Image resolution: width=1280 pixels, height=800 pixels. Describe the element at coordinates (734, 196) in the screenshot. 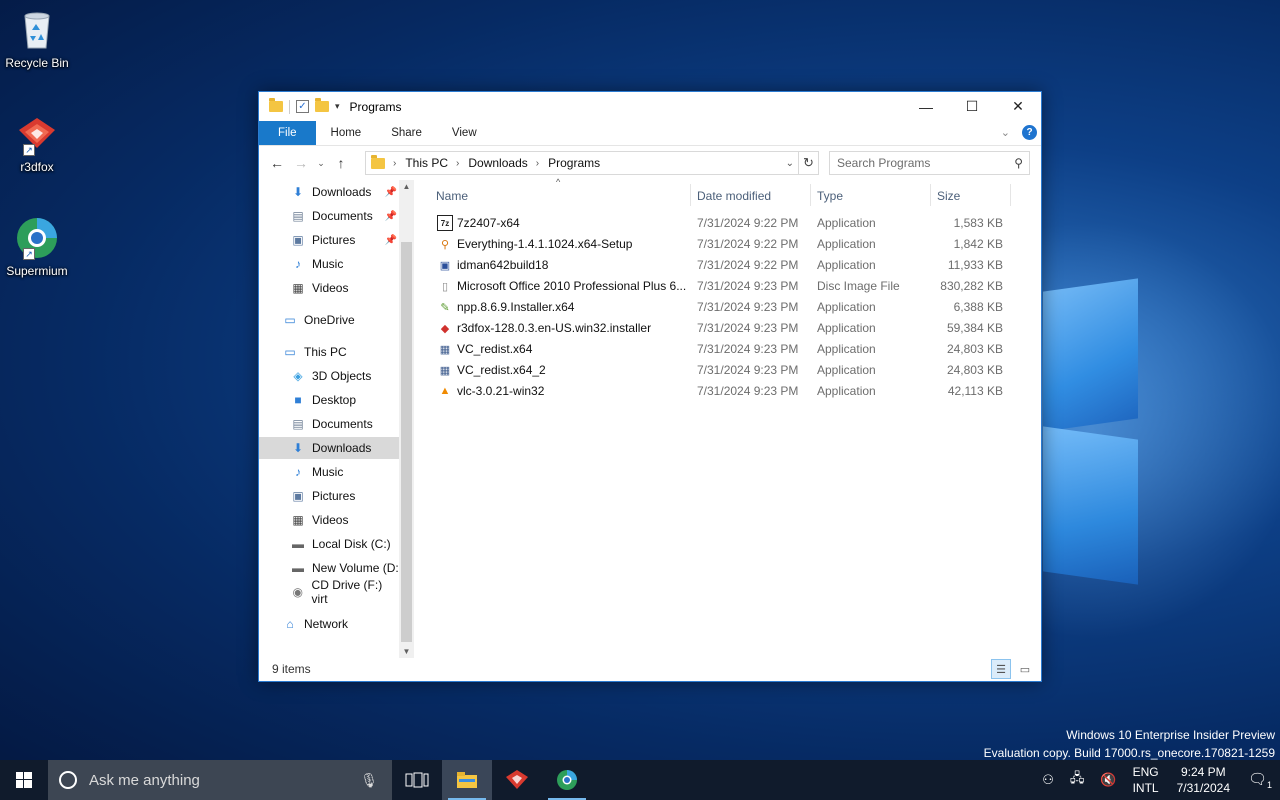

I see `column-header-date-modified: Date modified` at that location.